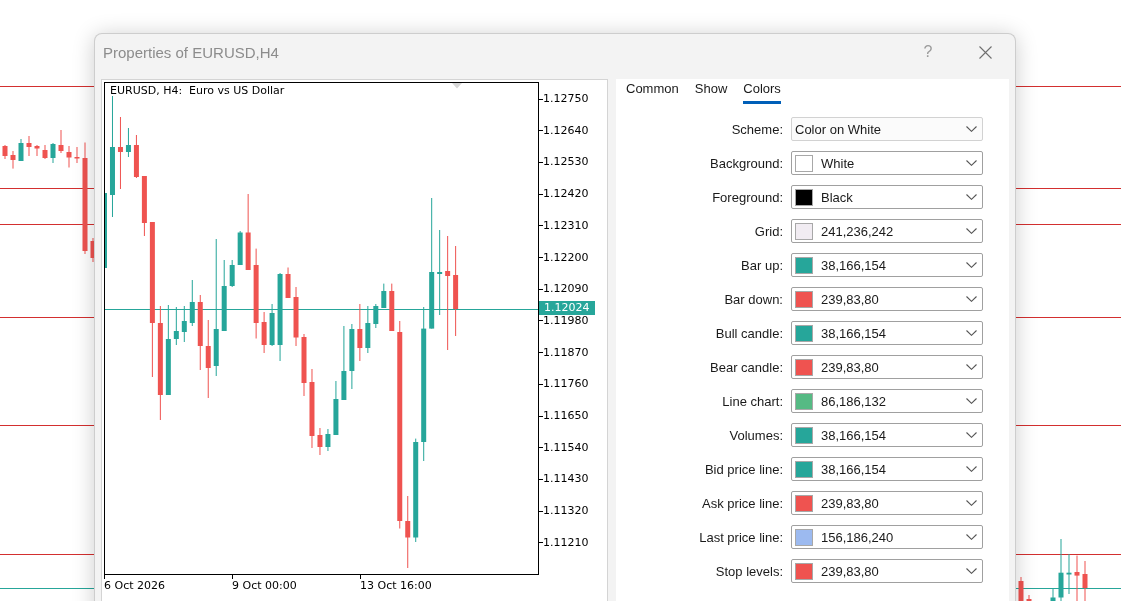 This screenshot has height=601, width=1121. What do you see at coordinates (566, 511) in the screenshot?
I see `price-label: 1.11320` at bounding box center [566, 511].